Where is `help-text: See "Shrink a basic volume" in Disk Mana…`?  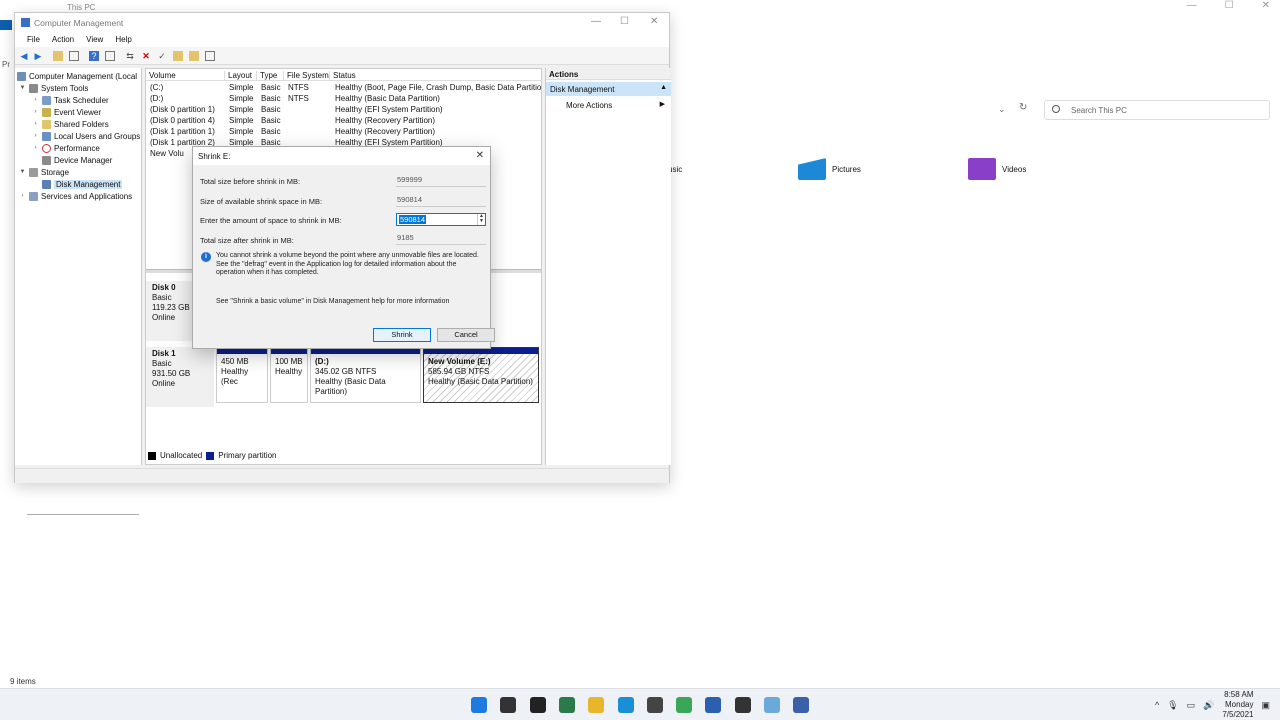
help-text: See "Shrink a basic volume" in Disk Mana… is located at coordinates (333, 301).